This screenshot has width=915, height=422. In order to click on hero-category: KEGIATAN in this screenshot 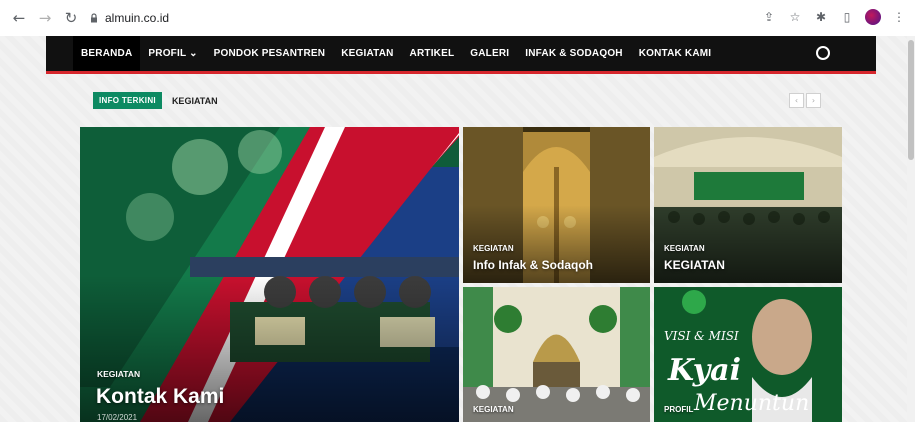, I will do `click(118, 374)`.